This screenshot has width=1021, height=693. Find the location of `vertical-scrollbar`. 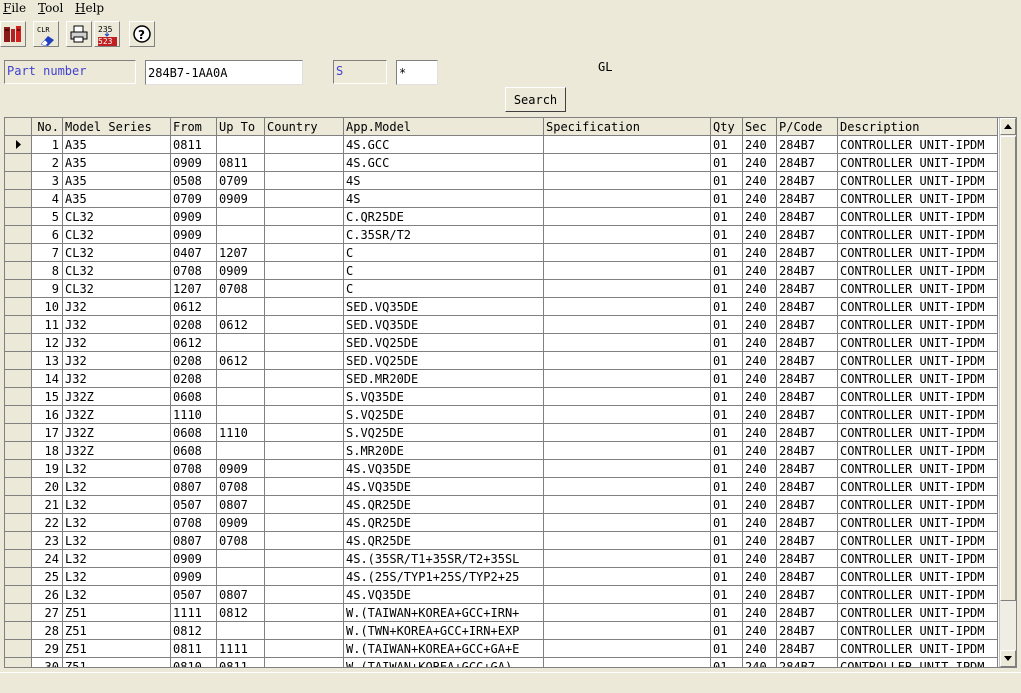

vertical-scrollbar is located at coordinates (1007, 392).